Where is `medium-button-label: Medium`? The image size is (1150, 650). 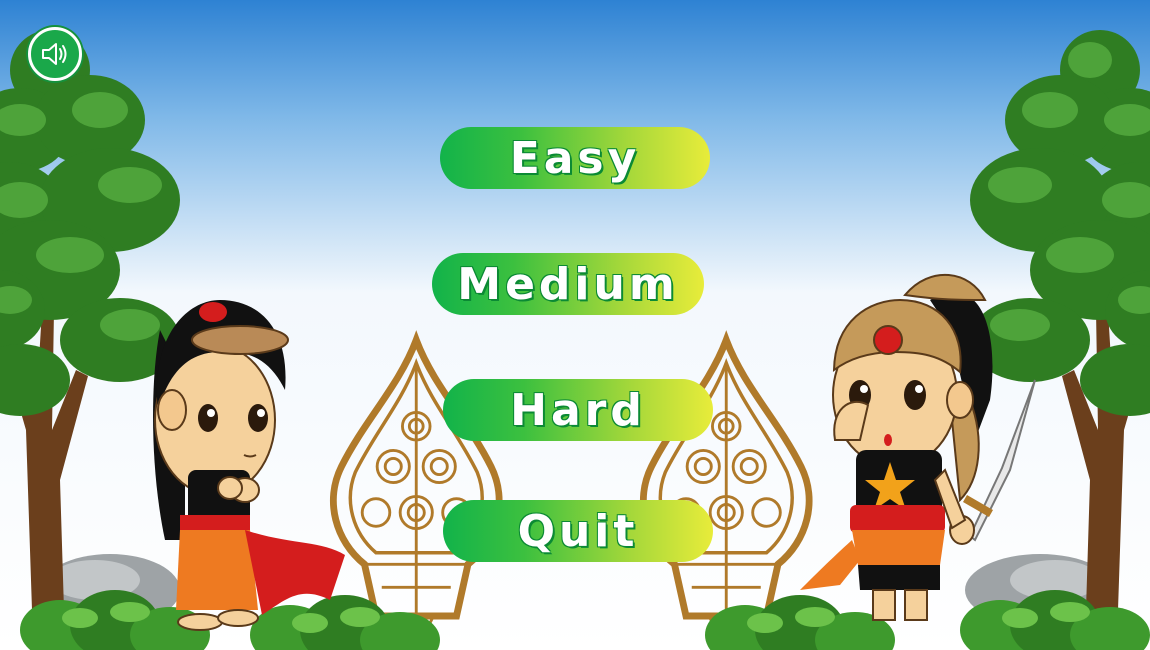
medium-button-label: Medium is located at coordinates (568, 284).